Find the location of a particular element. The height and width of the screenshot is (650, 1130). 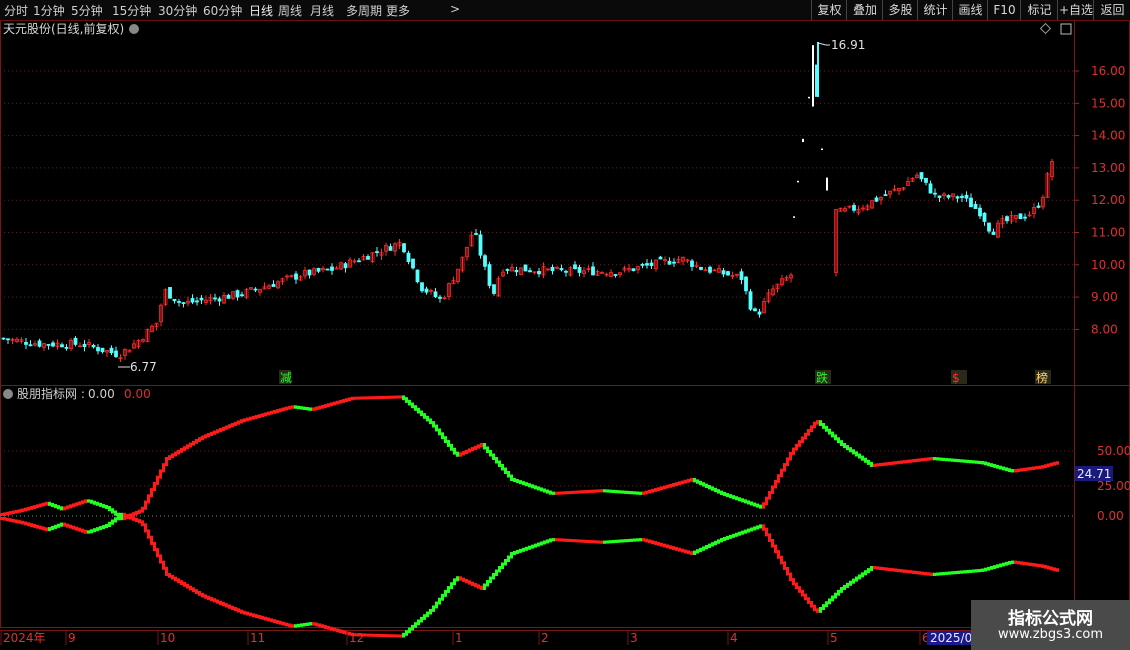

period-tab-10: 更多 is located at coordinates (398, 10).